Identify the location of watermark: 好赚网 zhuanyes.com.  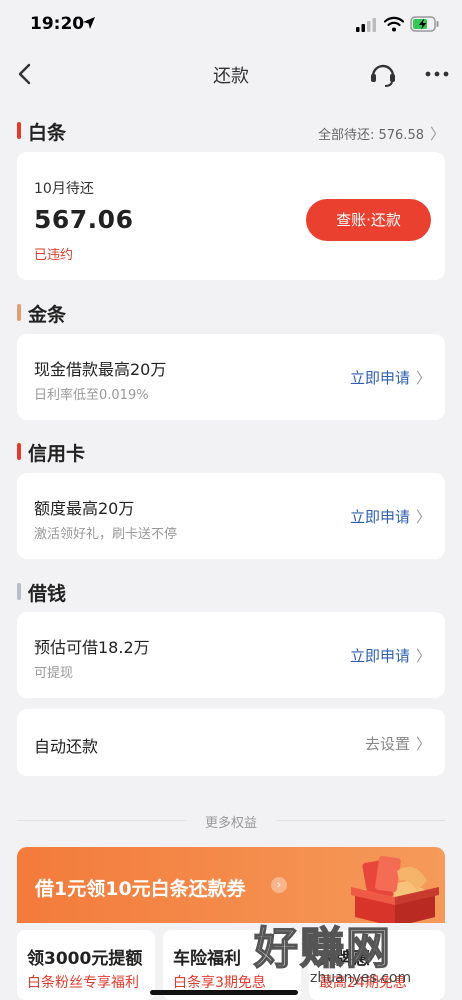
(350, 952).